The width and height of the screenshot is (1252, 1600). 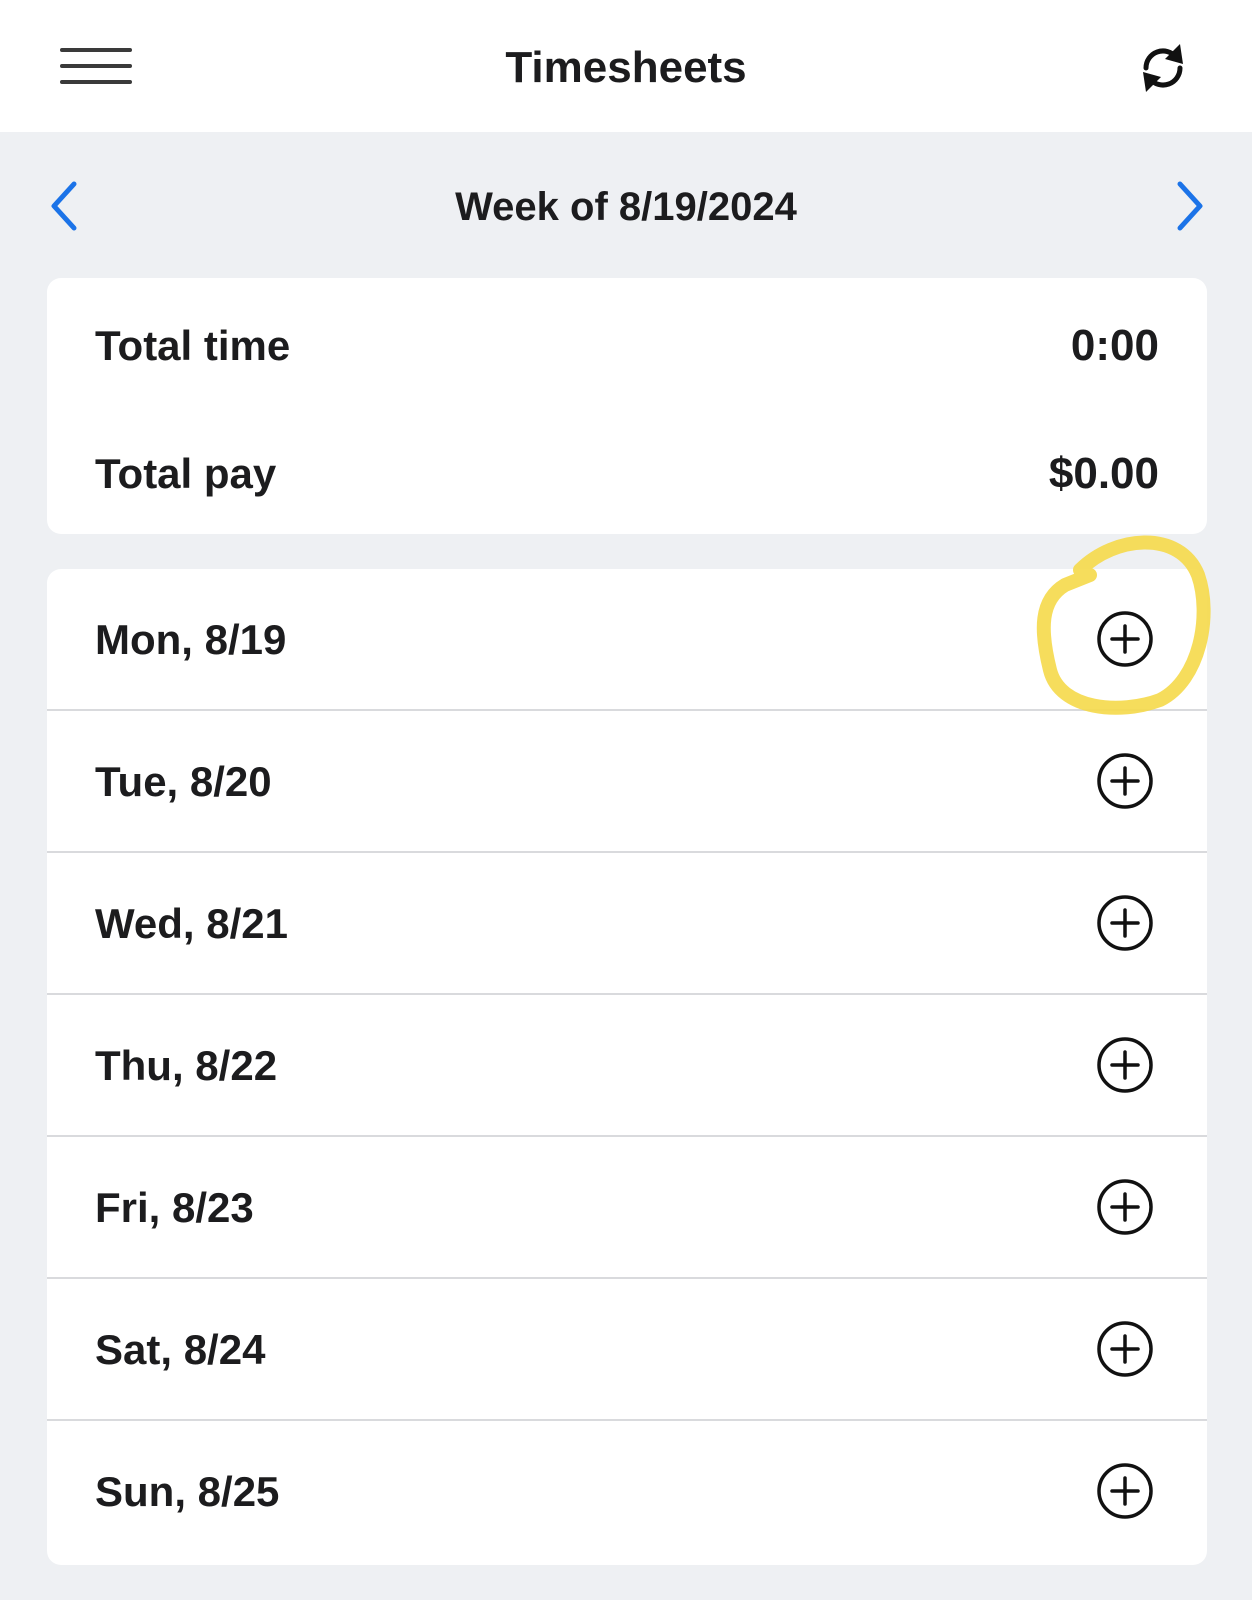 What do you see at coordinates (627, 1350) in the screenshot?
I see `day-row-sat: Sat, 8/24` at bounding box center [627, 1350].